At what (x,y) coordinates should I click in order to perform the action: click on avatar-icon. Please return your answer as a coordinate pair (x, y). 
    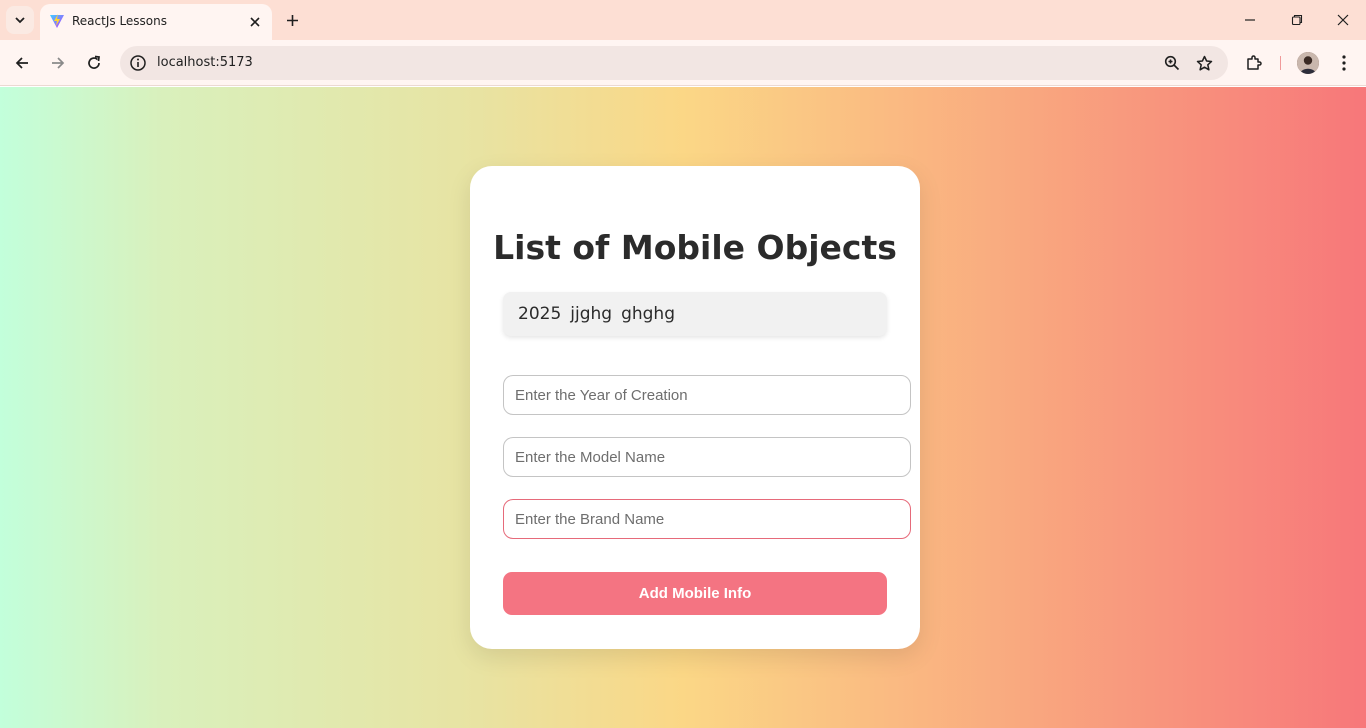
    Looking at the image, I should click on (1308, 63).